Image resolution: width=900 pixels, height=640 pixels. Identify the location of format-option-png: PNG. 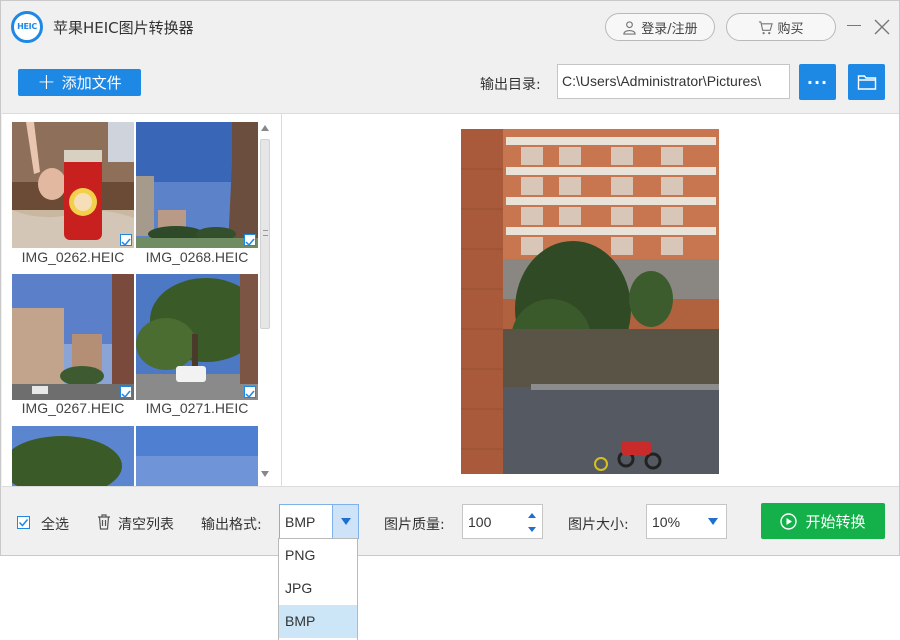
(318, 555).